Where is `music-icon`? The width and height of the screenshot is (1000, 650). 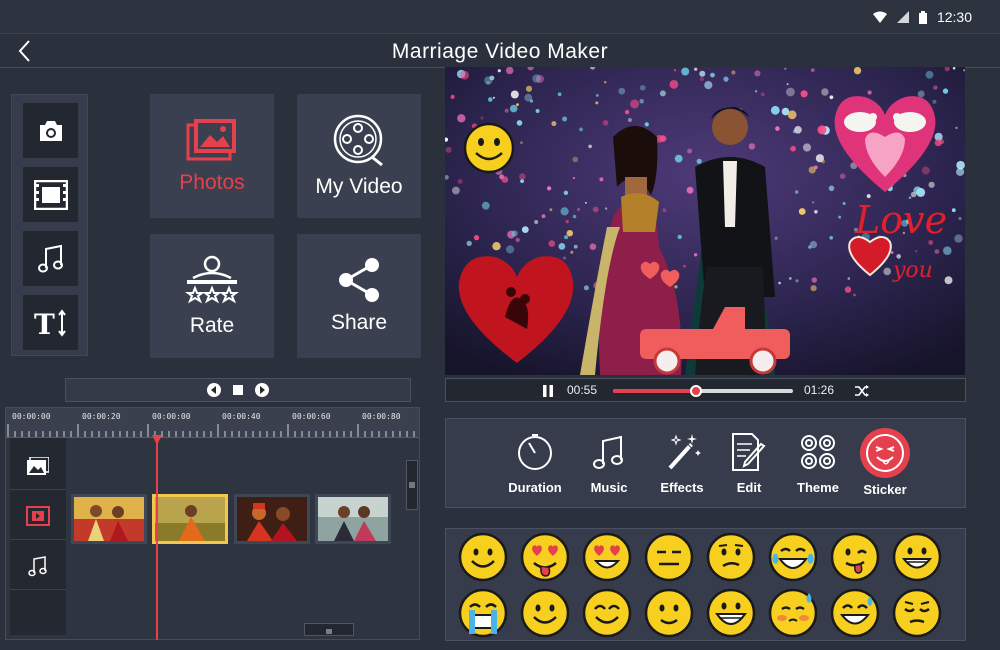
music-icon is located at coordinates (50, 258).